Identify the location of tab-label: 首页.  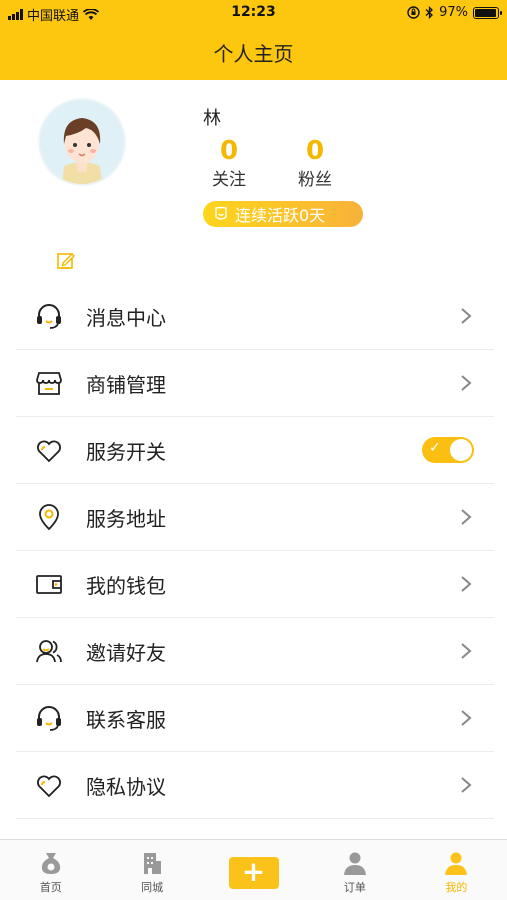
(50, 887).